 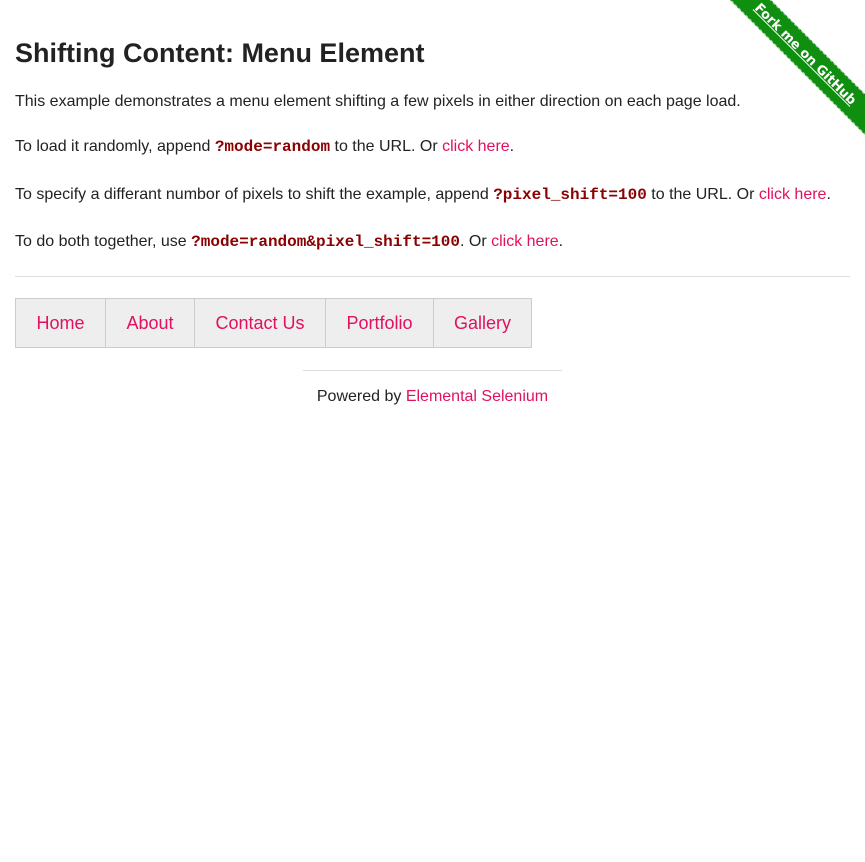 What do you see at coordinates (702, 194) in the screenshot?
I see `line2-post: to the URL. Or` at bounding box center [702, 194].